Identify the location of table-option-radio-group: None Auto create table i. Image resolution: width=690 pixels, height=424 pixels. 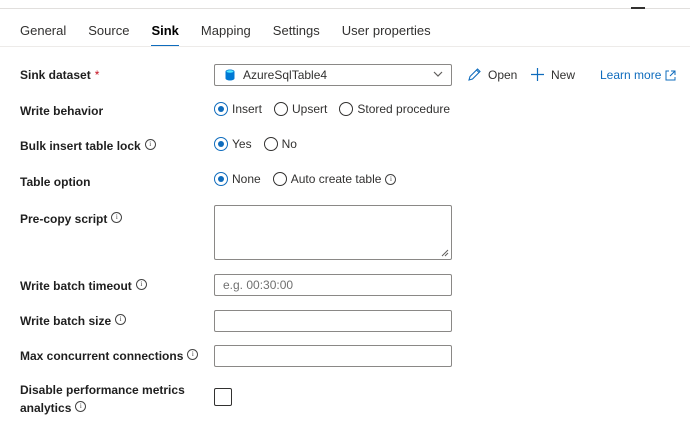
(311, 179).